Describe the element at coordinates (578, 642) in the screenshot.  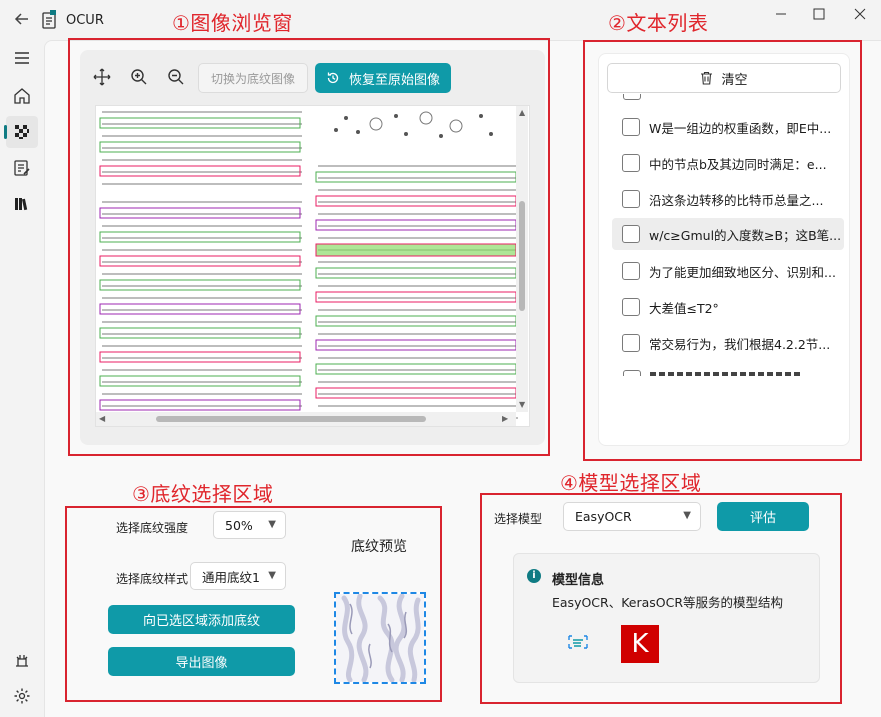
I see `easyocr-logo-icon` at that location.